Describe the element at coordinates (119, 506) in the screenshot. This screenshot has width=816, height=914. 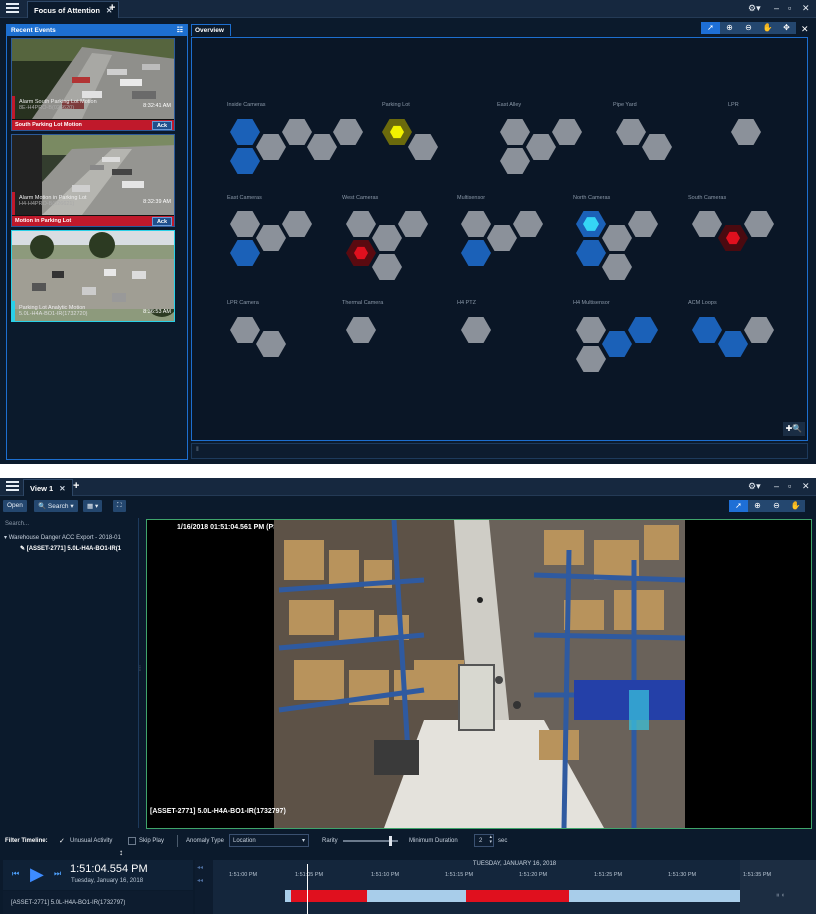
I see `fullscreen-icon: ⛶` at that location.